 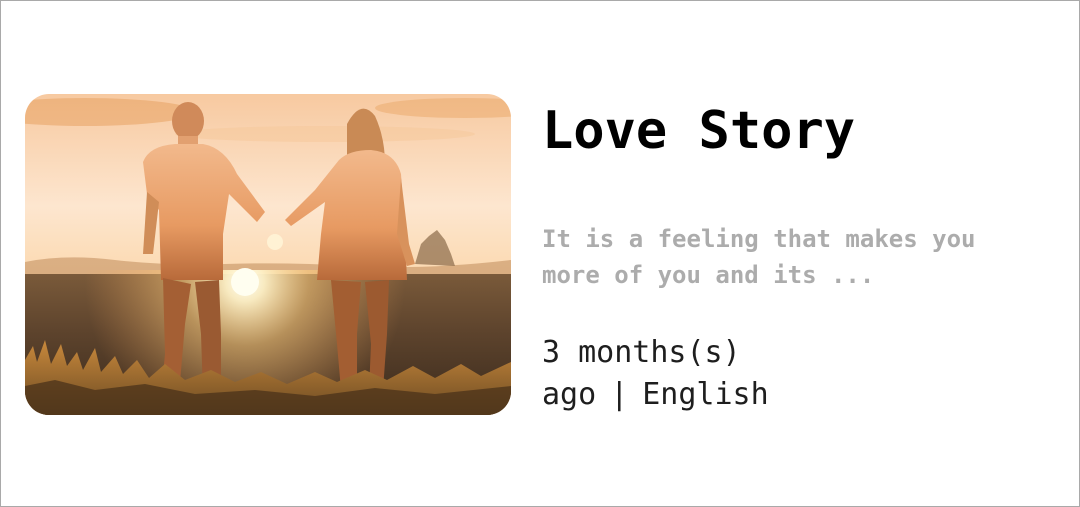 I want to click on story-meta: 3 months(s) ago | English, so click(x=742, y=374).